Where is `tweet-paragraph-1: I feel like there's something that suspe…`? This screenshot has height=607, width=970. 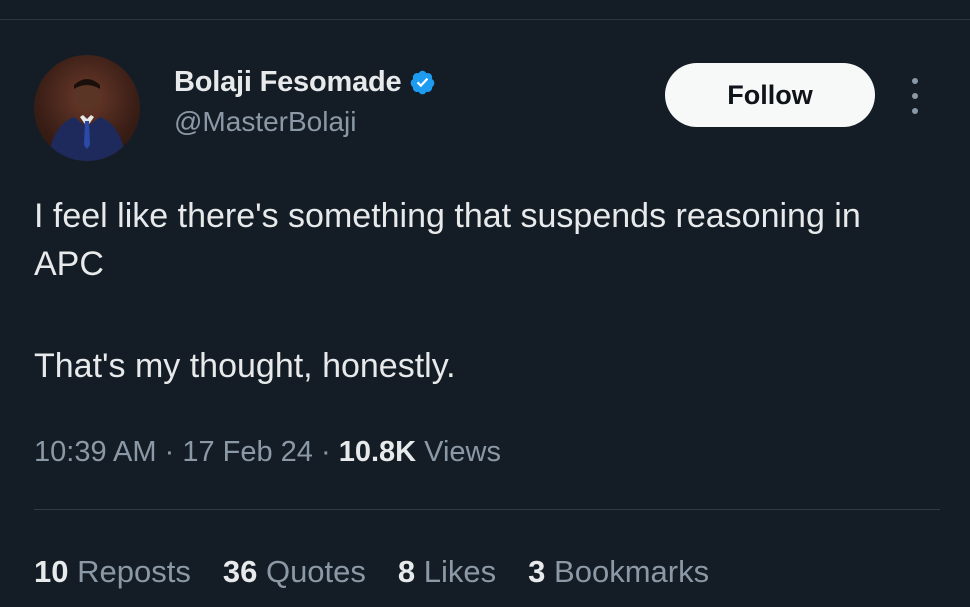 tweet-paragraph-1: I feel like there's something that suspe… is located at coordinates (447, 240).